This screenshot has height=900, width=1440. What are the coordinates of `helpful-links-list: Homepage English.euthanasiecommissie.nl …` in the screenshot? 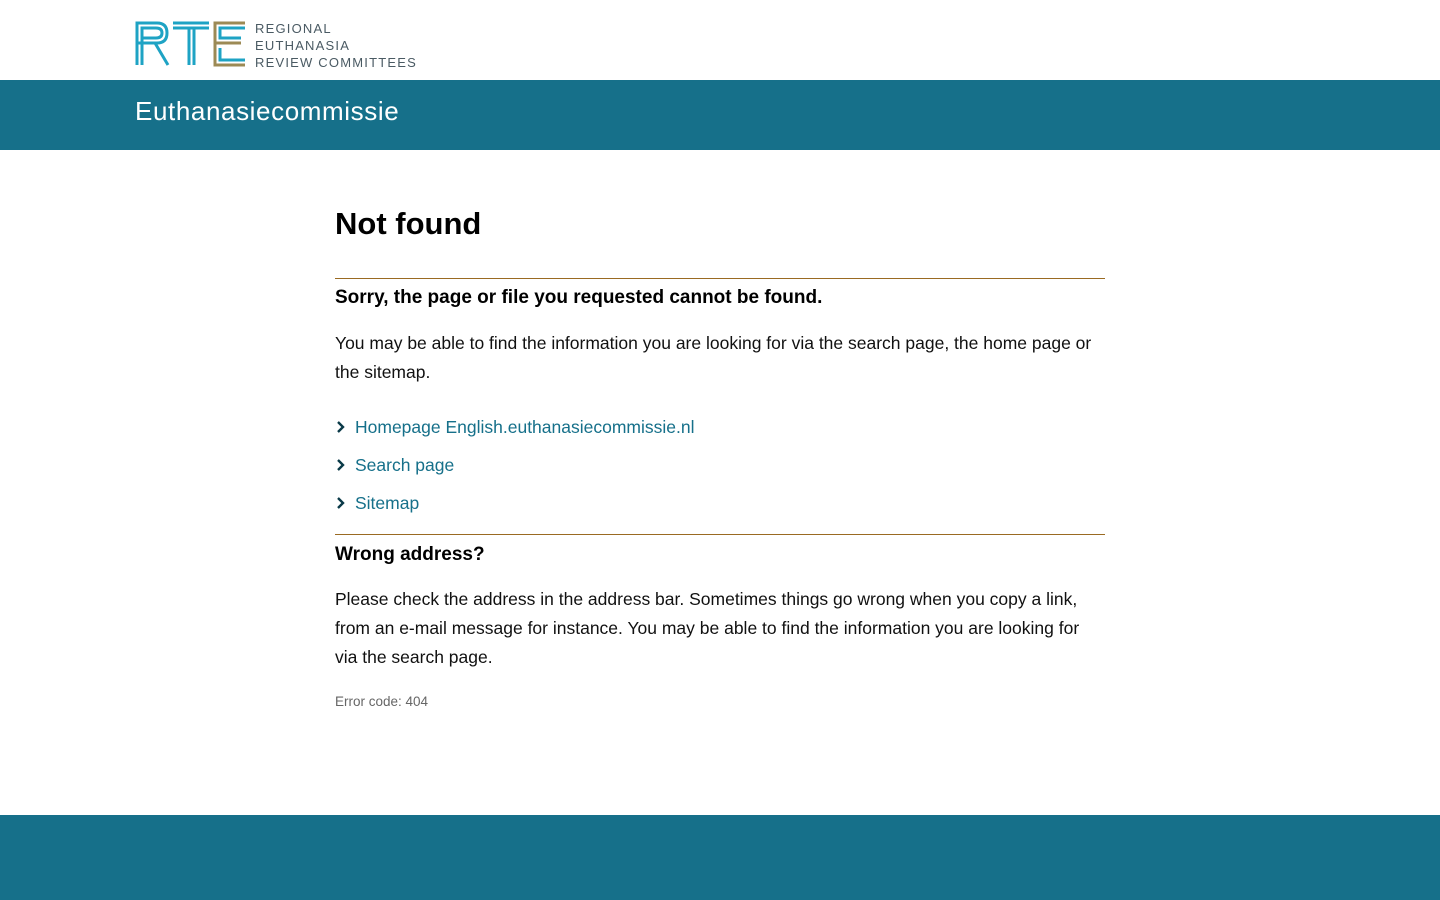 It's located at (515, 465).